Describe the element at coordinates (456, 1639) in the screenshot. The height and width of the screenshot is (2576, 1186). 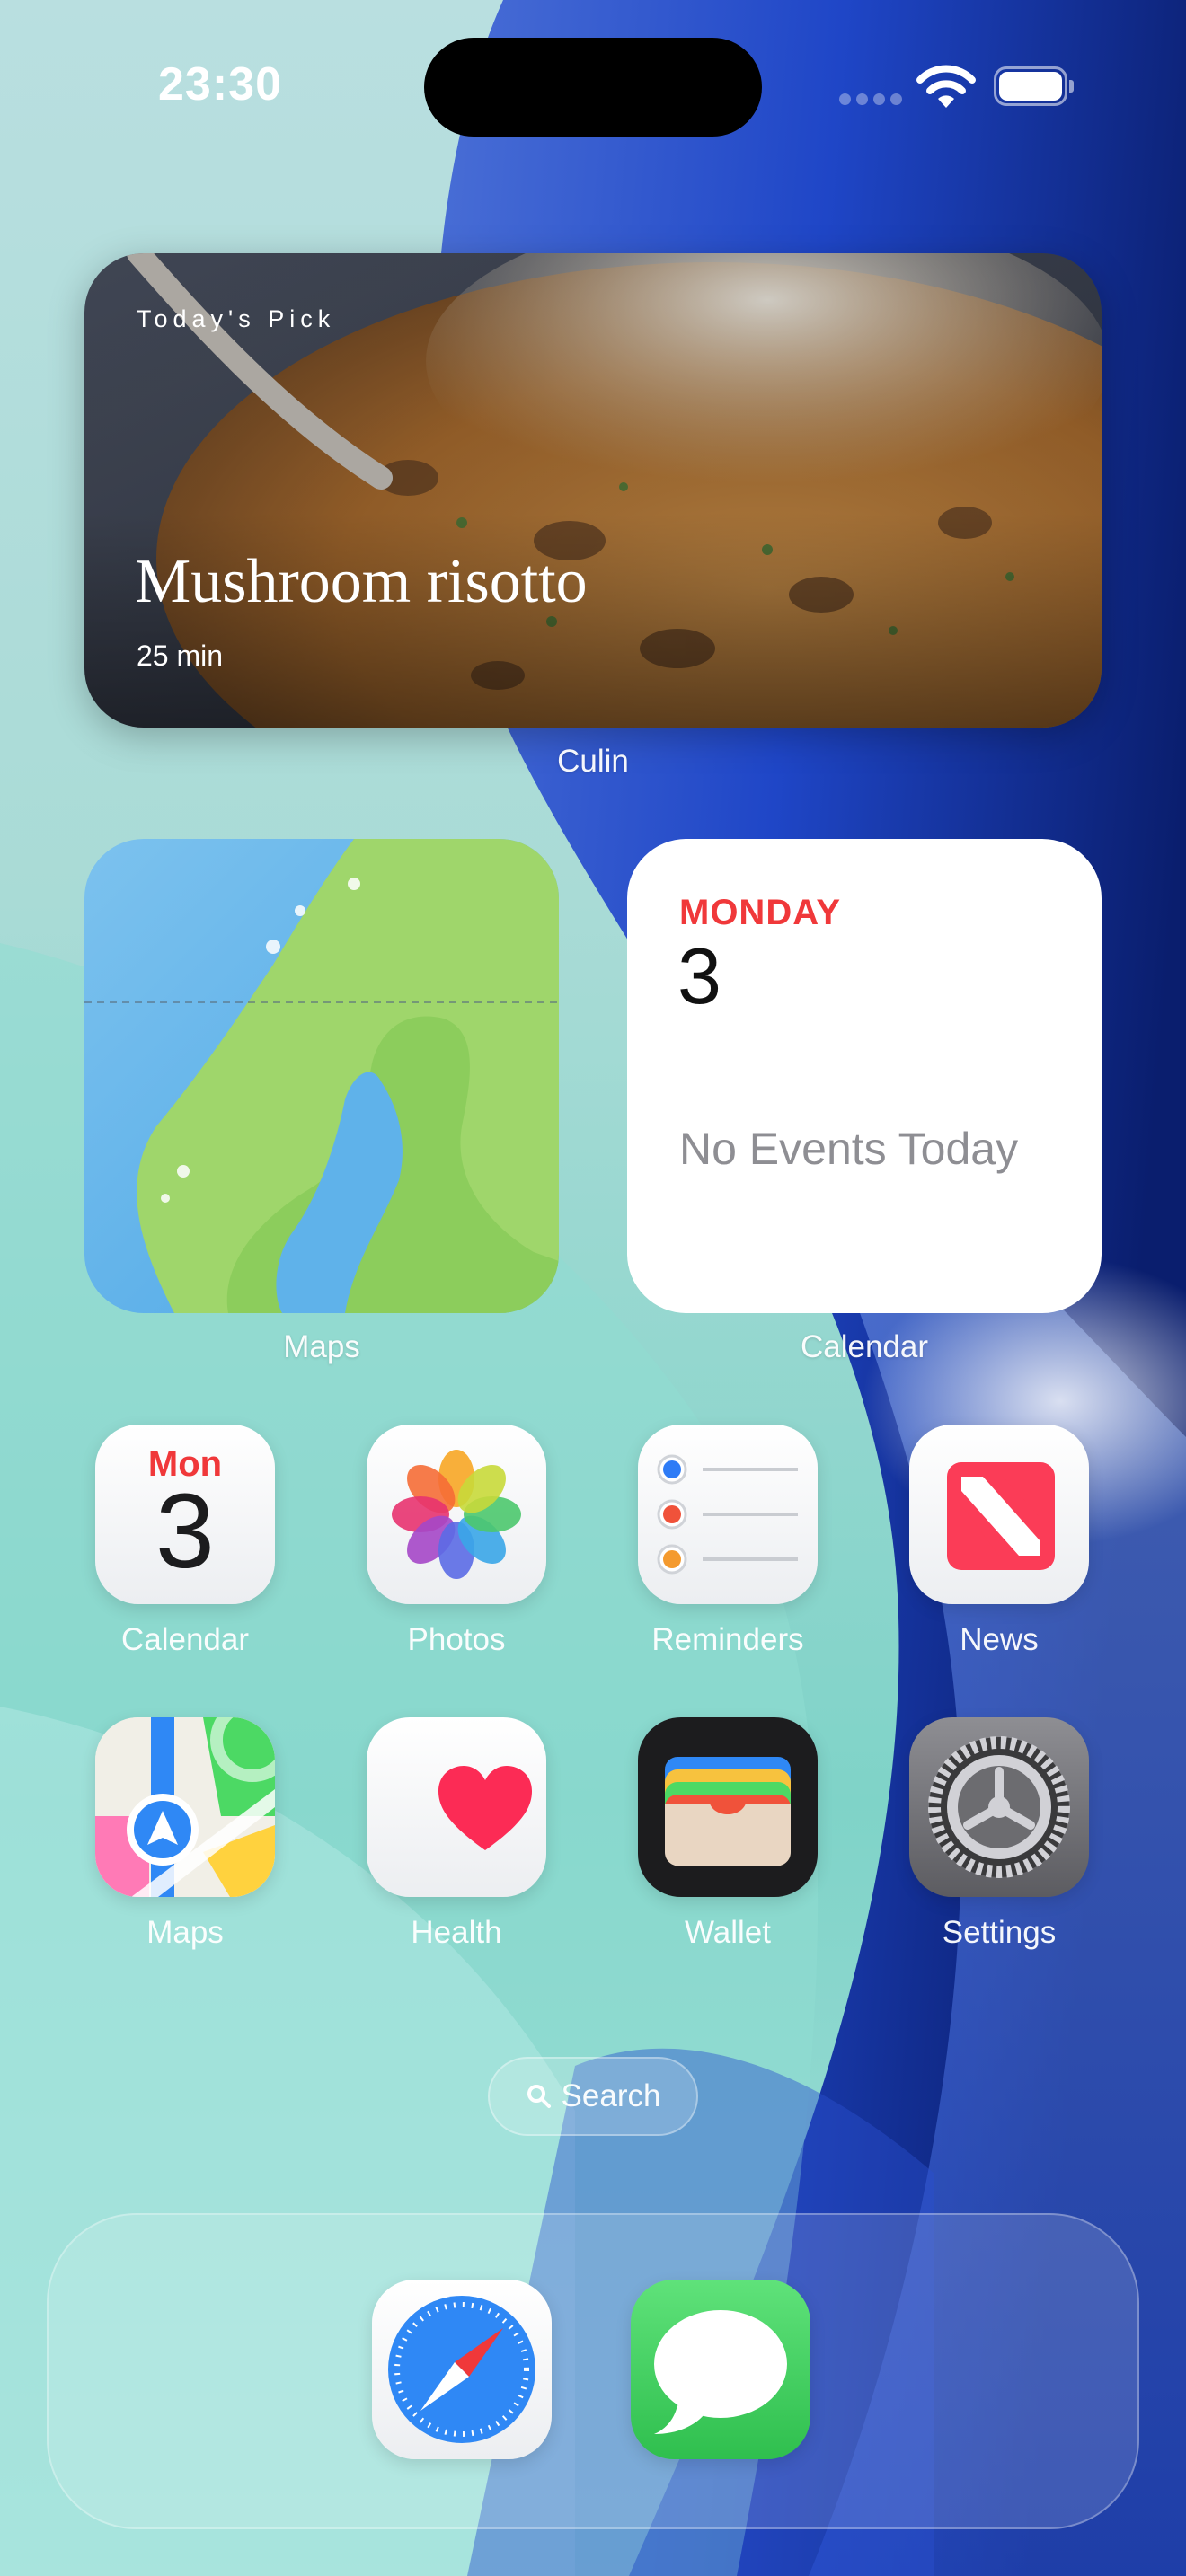
I see `app-label-photos: Photos` at that location.